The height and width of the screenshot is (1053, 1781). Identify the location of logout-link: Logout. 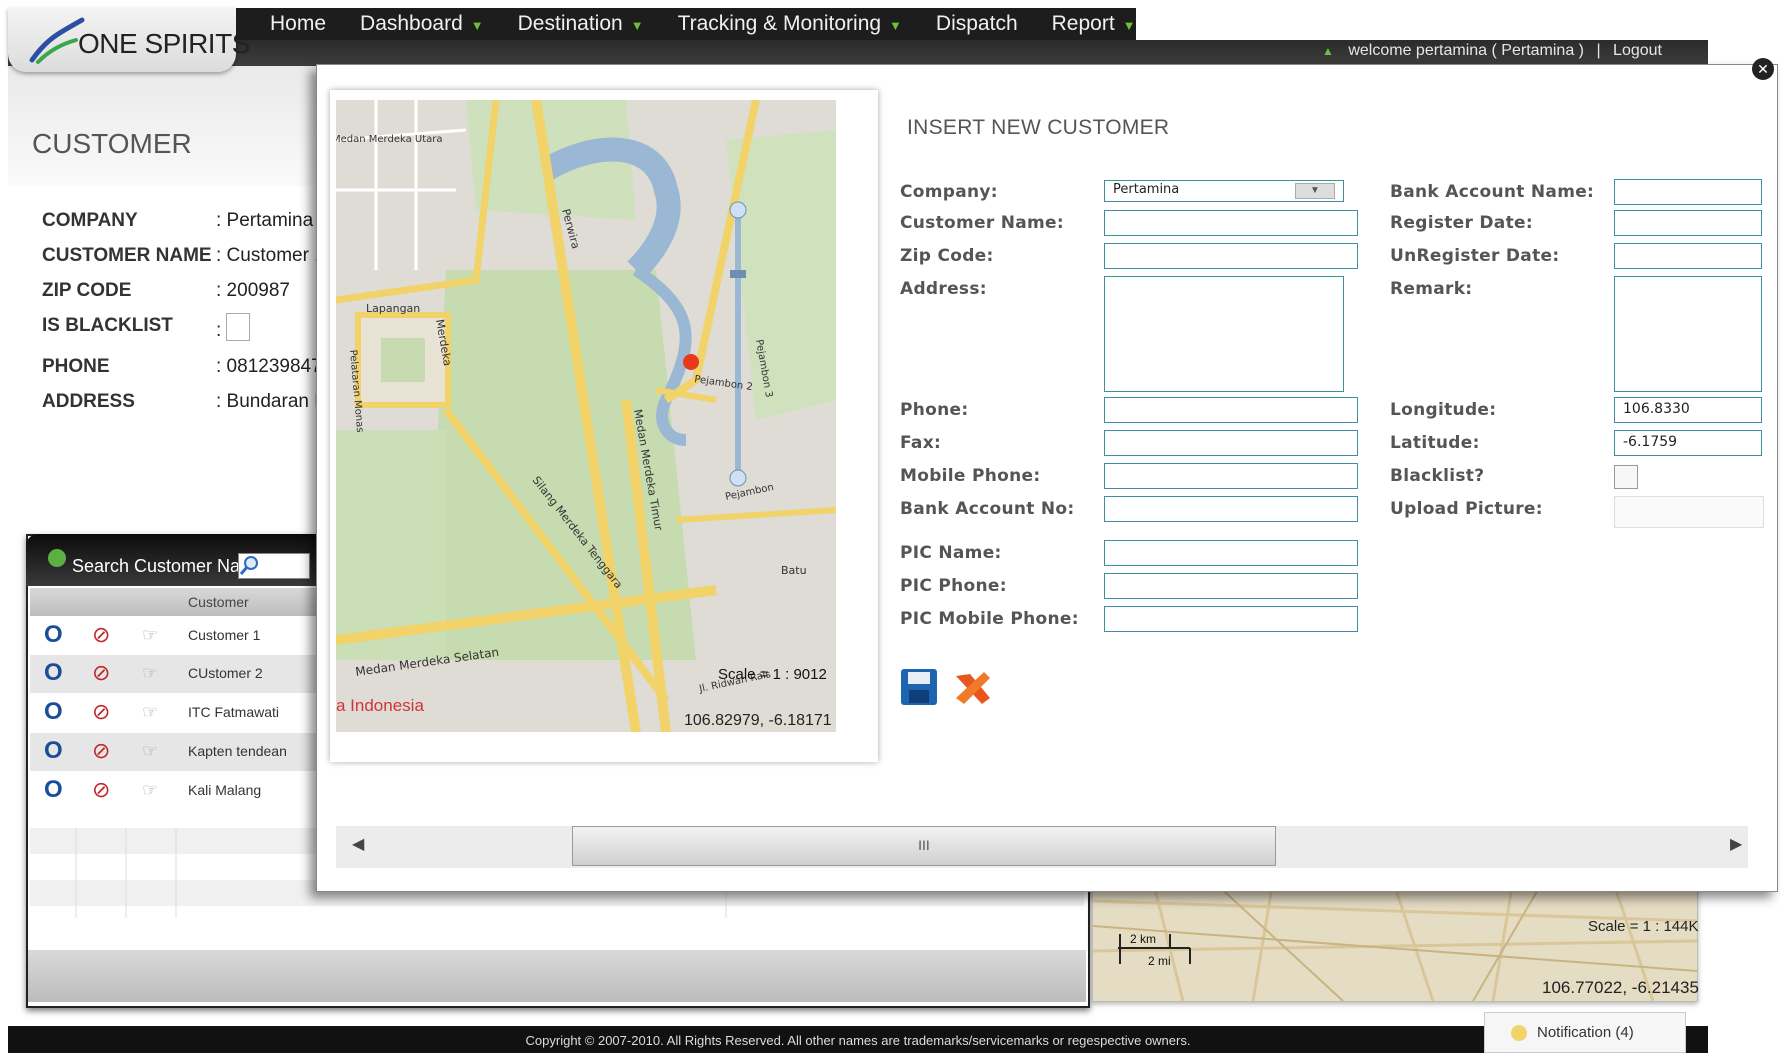
(1637, 50).